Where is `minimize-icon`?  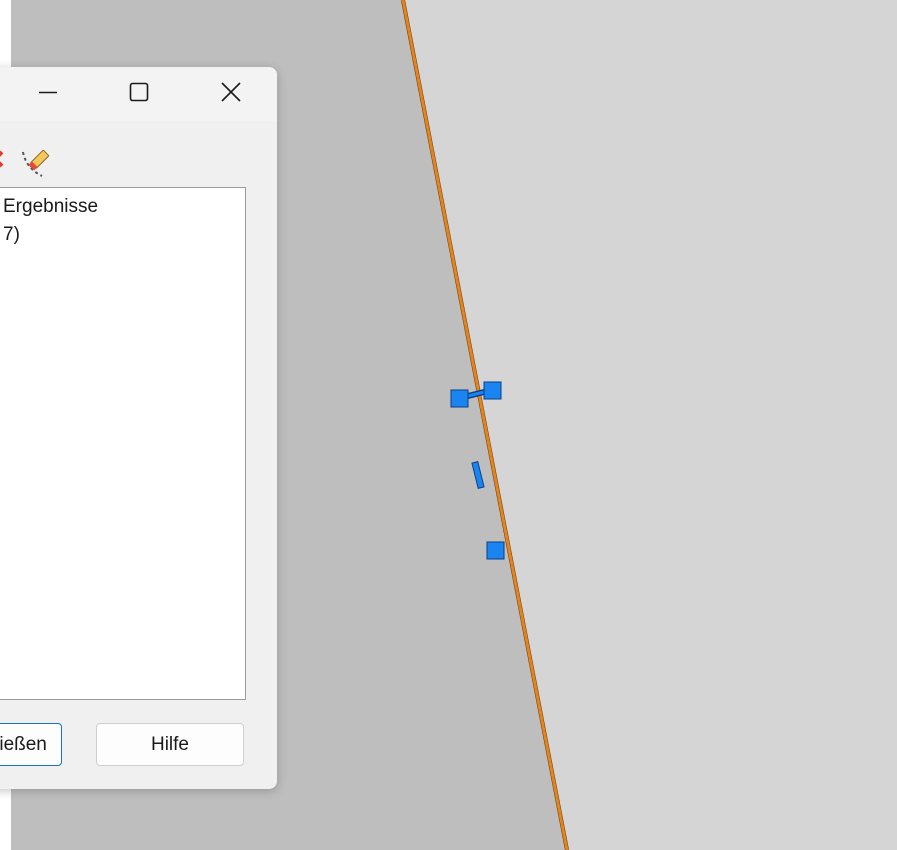
minimize-icon is located at coordinates (48, 92).